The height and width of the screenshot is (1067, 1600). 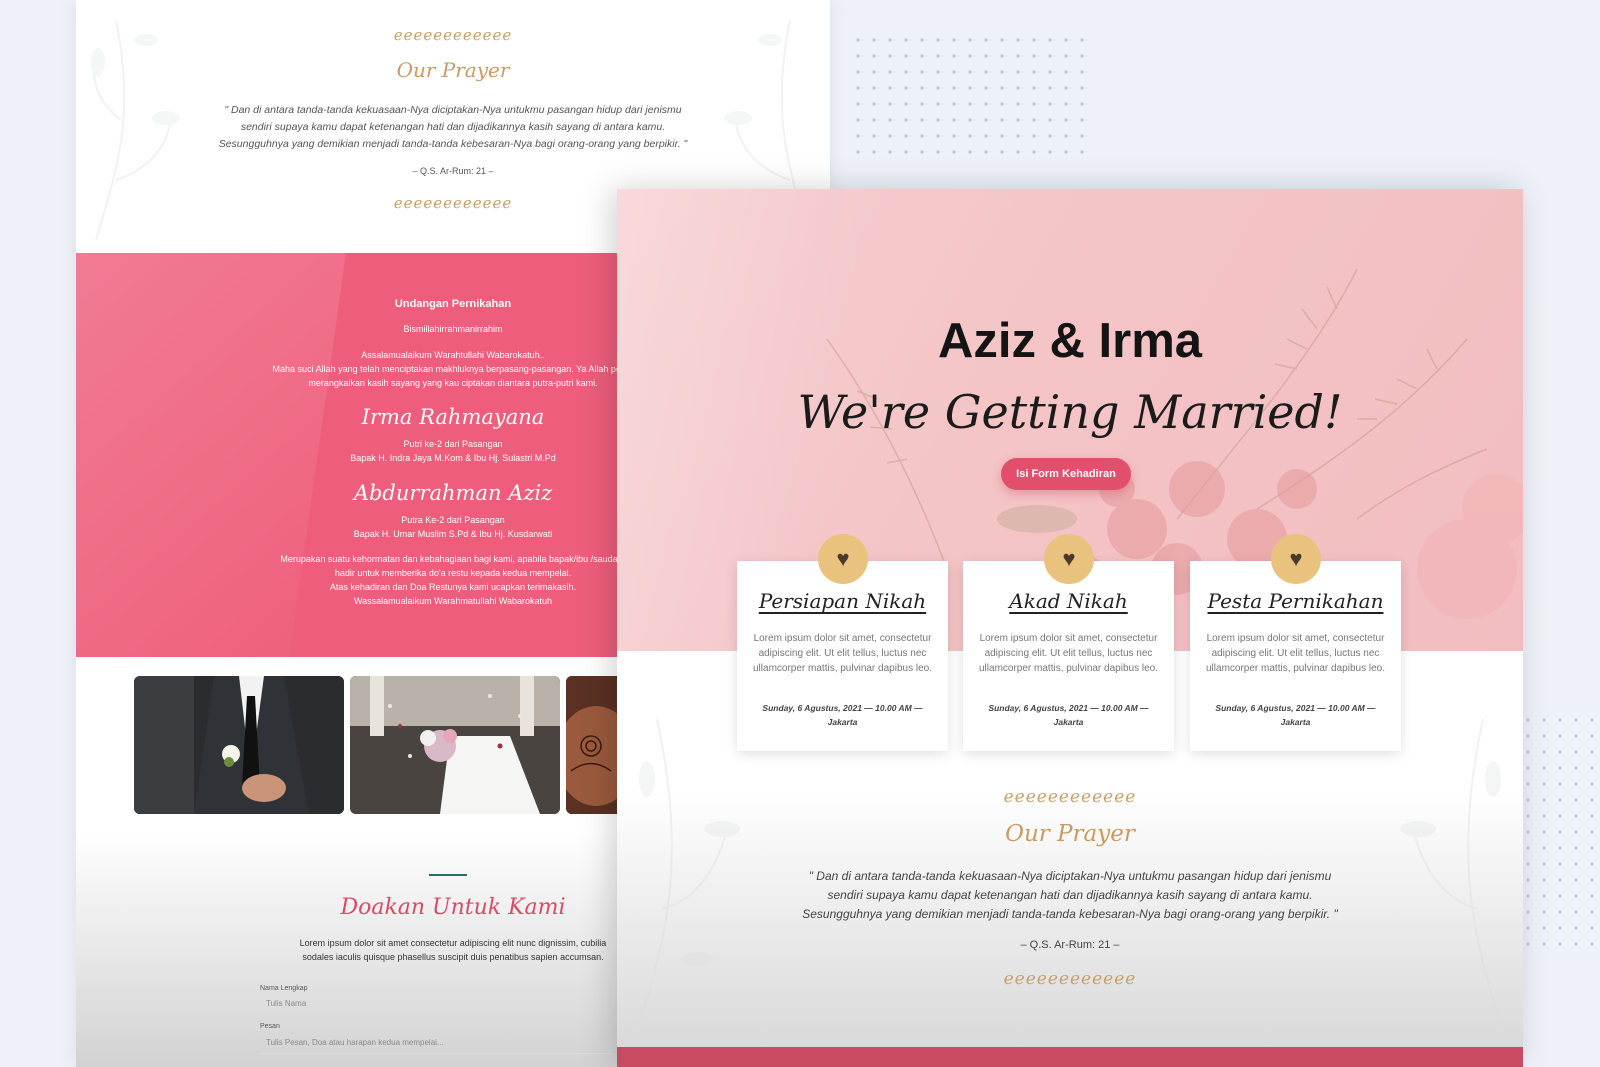 I want to click on gallery-photo-bride, so click(x=455, y=745).